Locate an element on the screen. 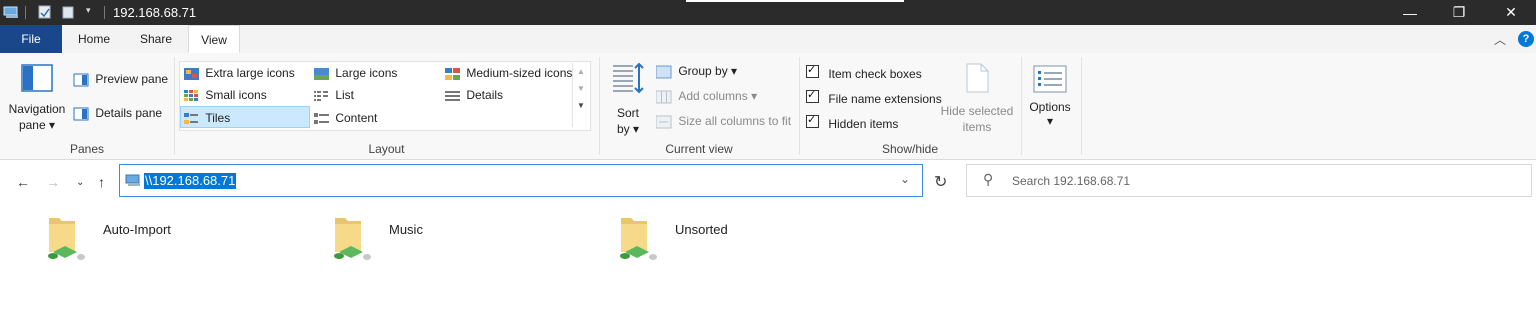 The width and height of the screenshot is (1536, 316). window-title: 192.168.68.71 is located at coordinates (155, 12).